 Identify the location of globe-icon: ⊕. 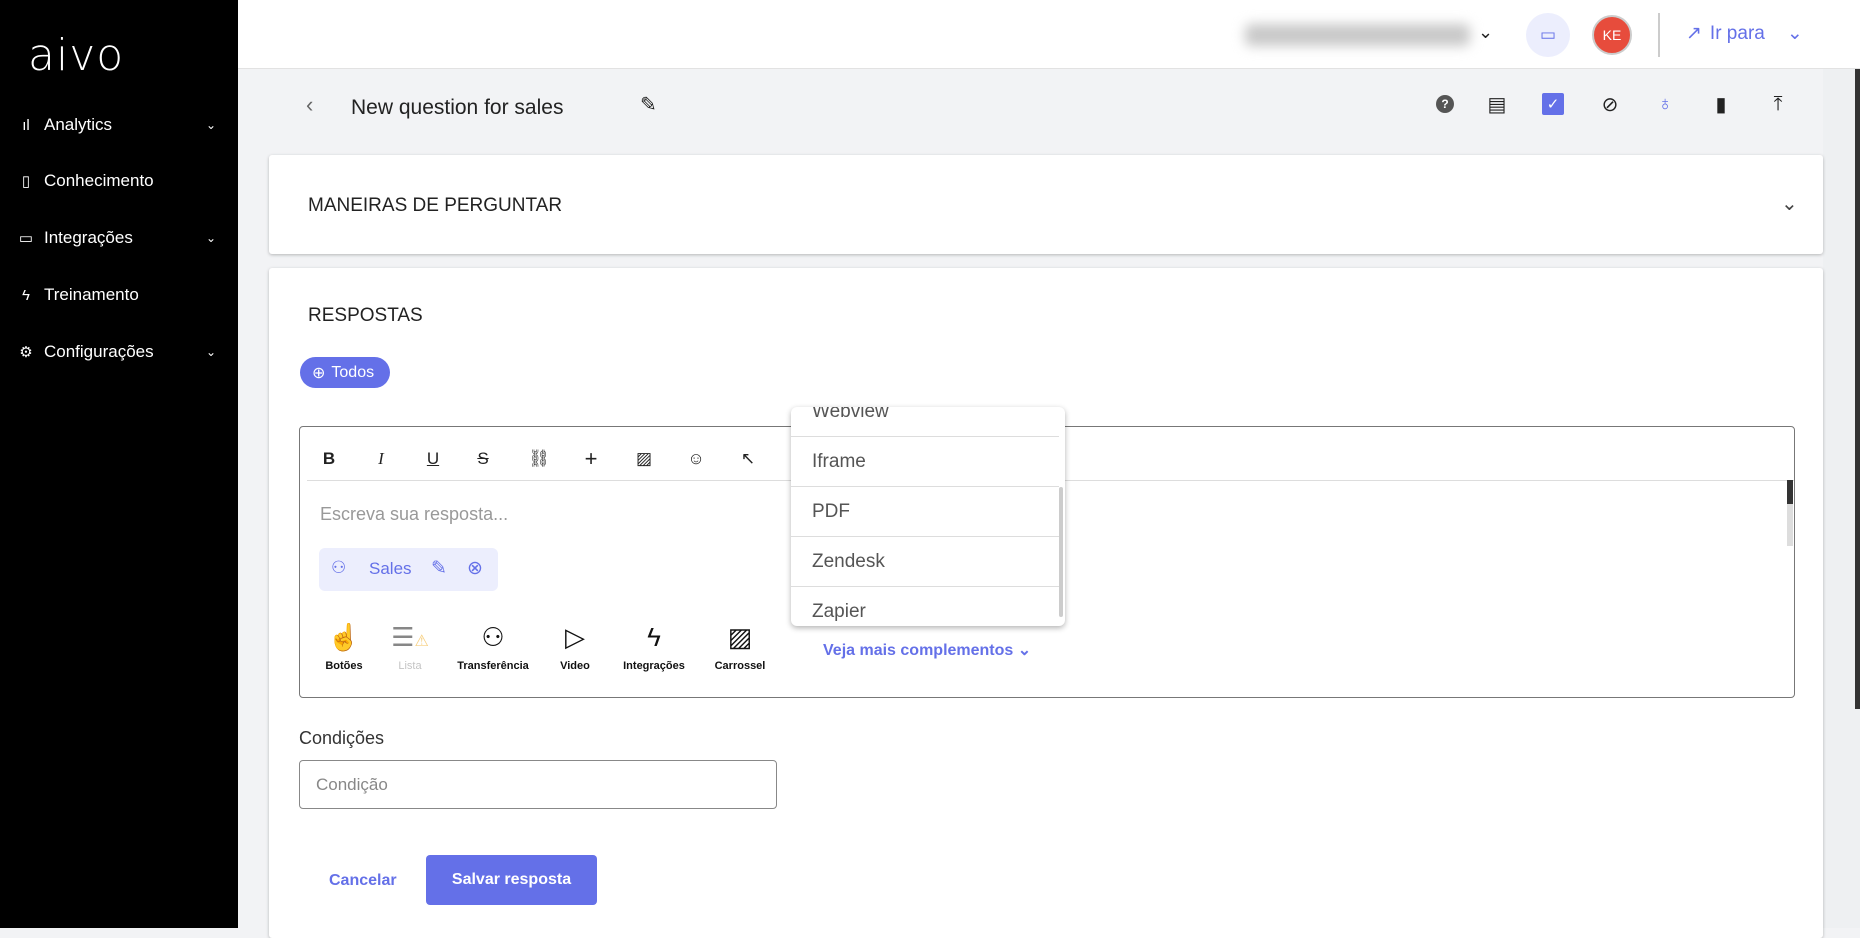
(319, 373).